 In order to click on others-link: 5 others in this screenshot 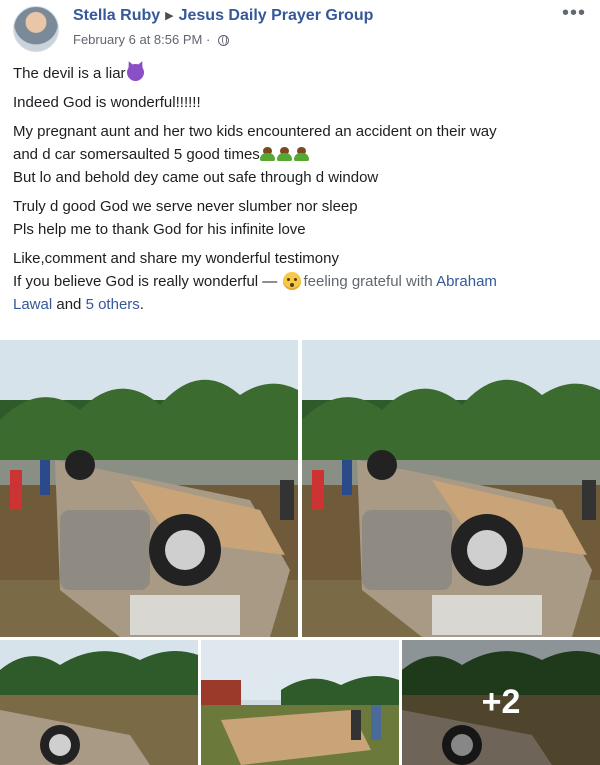, I will do `click(113, 304)`.